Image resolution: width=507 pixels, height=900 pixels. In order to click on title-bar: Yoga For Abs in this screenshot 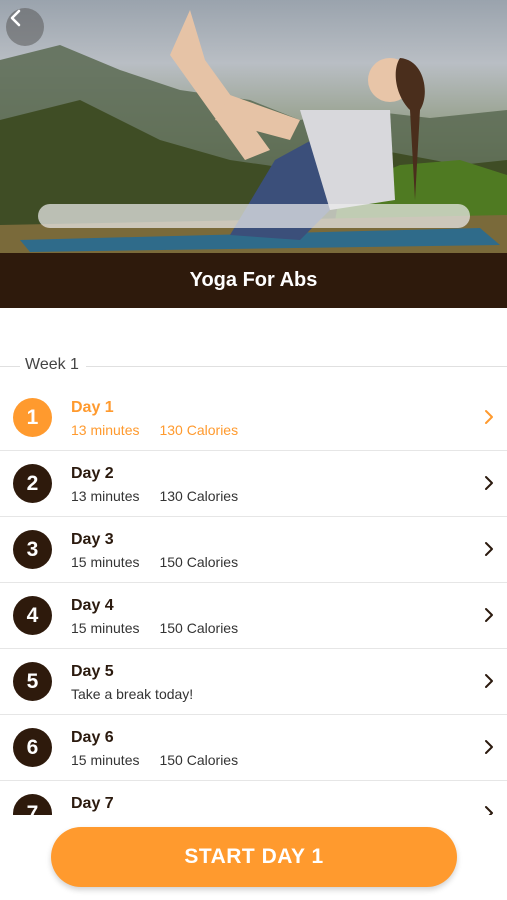, I will do `click(253, 280)`.